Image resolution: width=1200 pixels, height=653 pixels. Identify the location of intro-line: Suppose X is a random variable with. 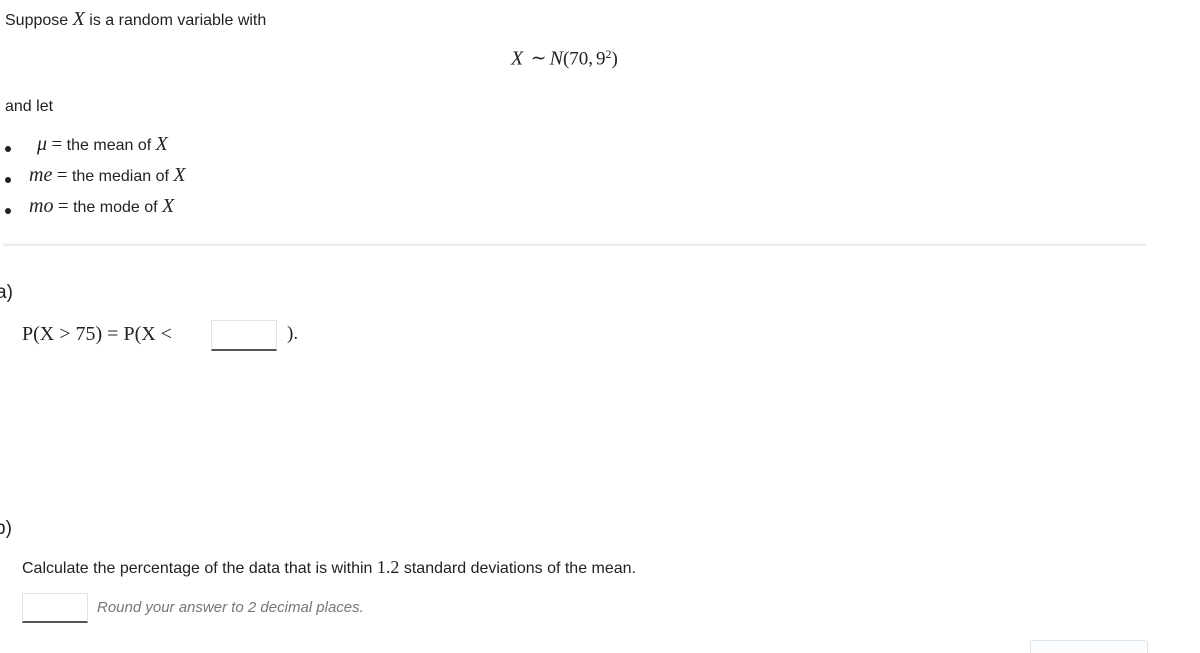
(135, 19).